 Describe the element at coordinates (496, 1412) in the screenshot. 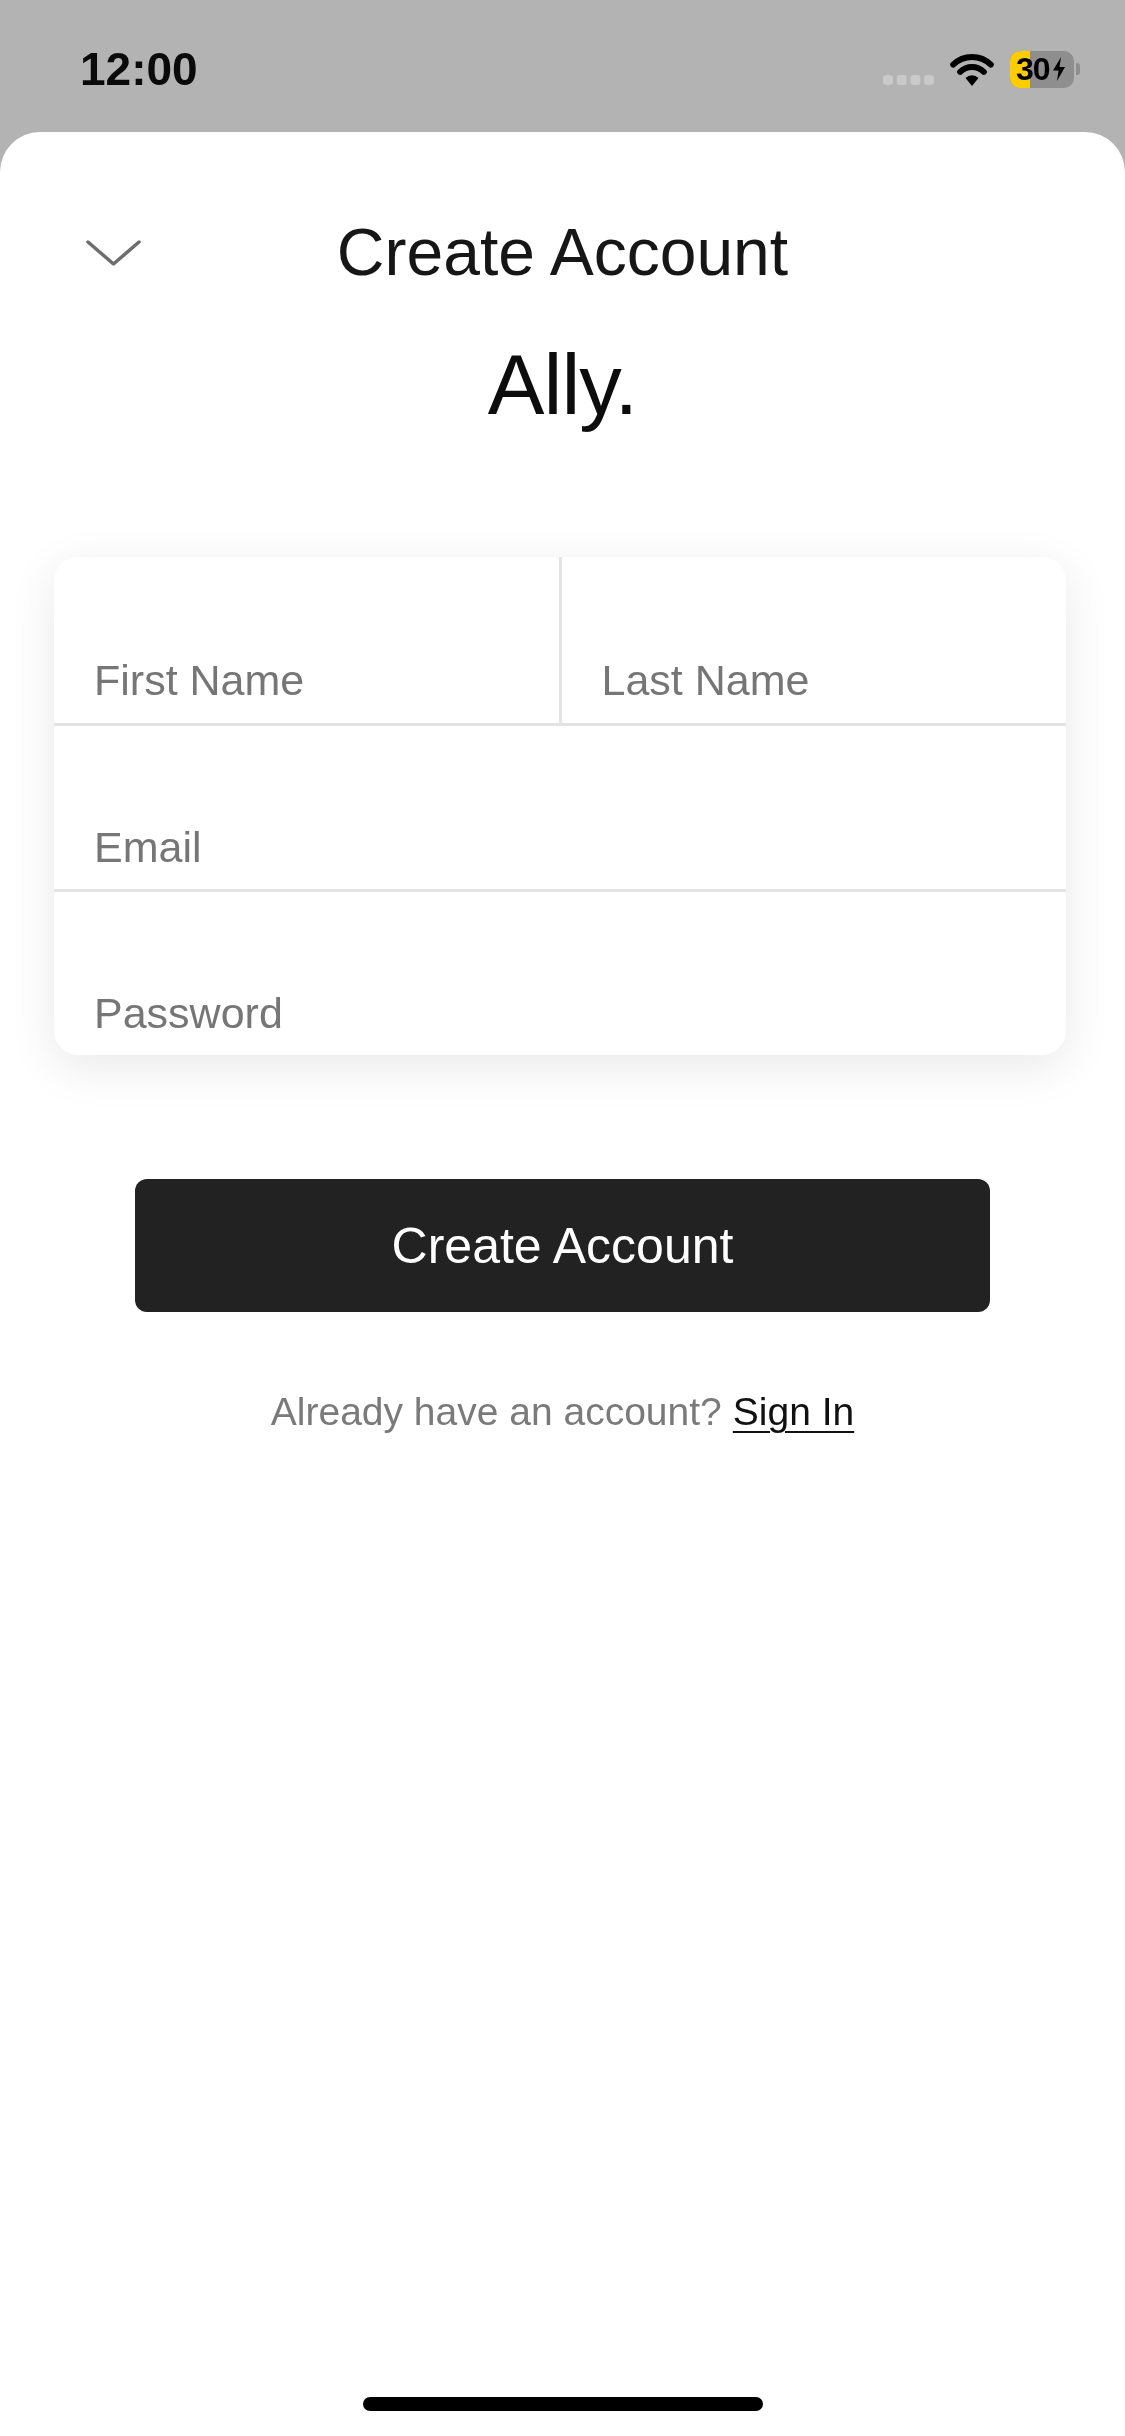

I see `sign-in-prompt: Already have an account?` at that location.